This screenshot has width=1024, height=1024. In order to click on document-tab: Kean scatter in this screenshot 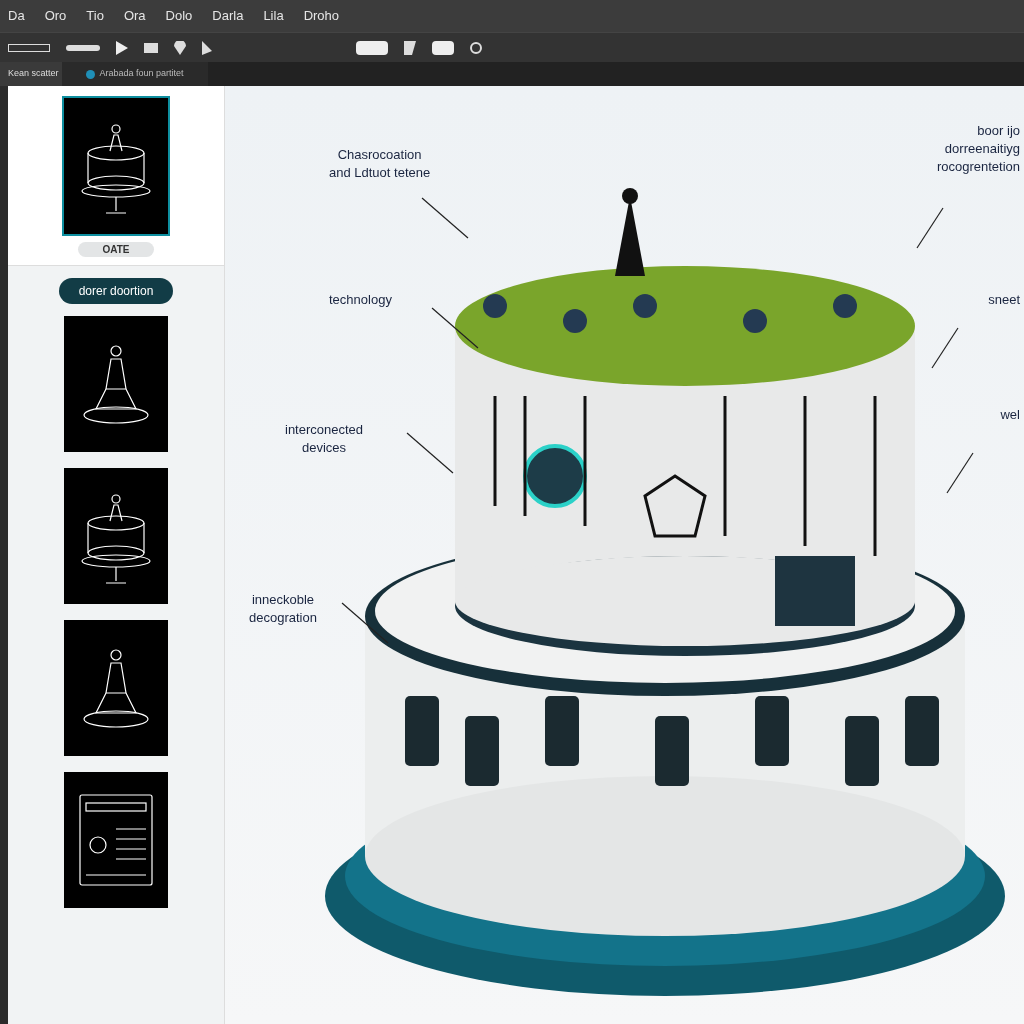, I will do `click(31, 74)`.